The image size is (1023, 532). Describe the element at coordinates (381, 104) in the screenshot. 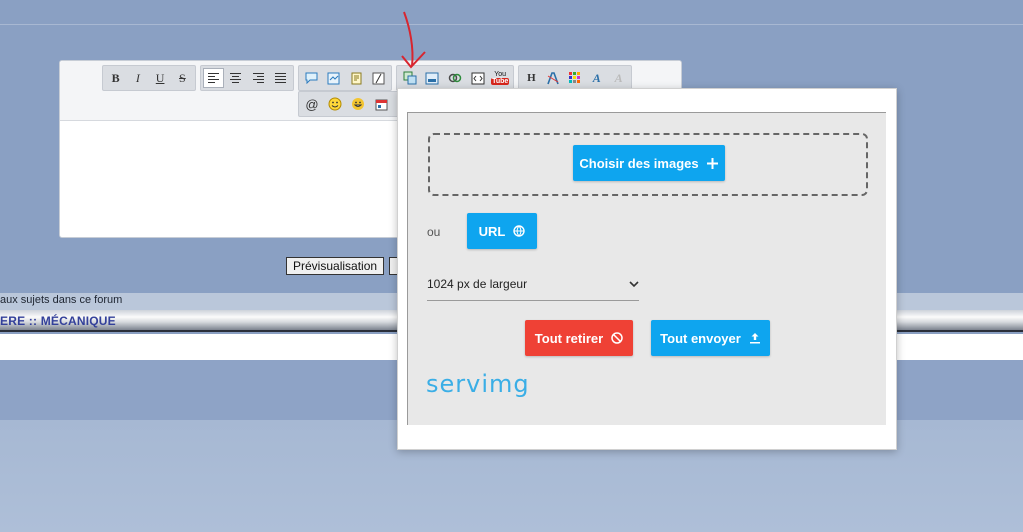

I see `calendar-icon` at that location.